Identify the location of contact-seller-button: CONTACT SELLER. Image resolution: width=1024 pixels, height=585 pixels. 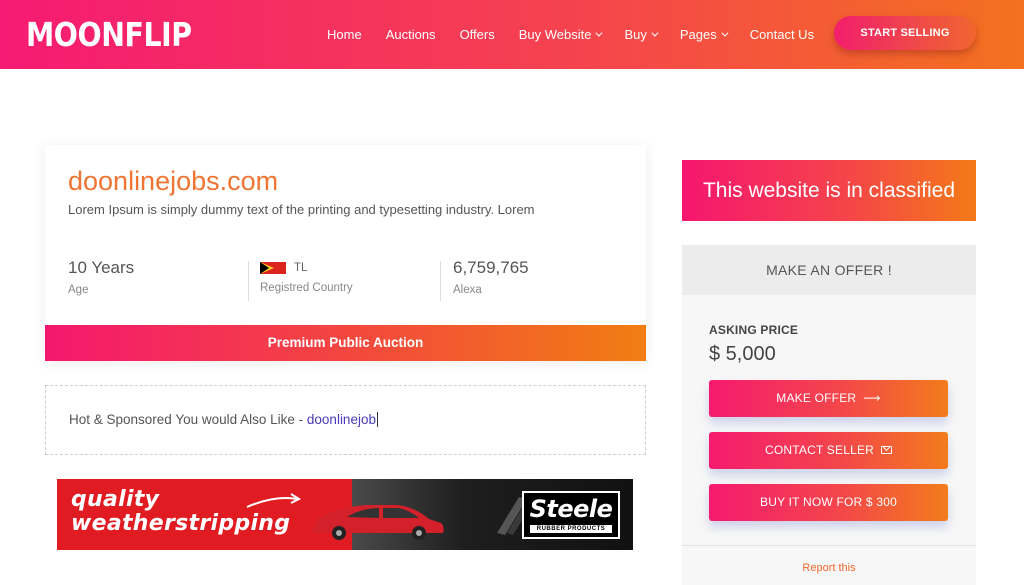
(828, 450).